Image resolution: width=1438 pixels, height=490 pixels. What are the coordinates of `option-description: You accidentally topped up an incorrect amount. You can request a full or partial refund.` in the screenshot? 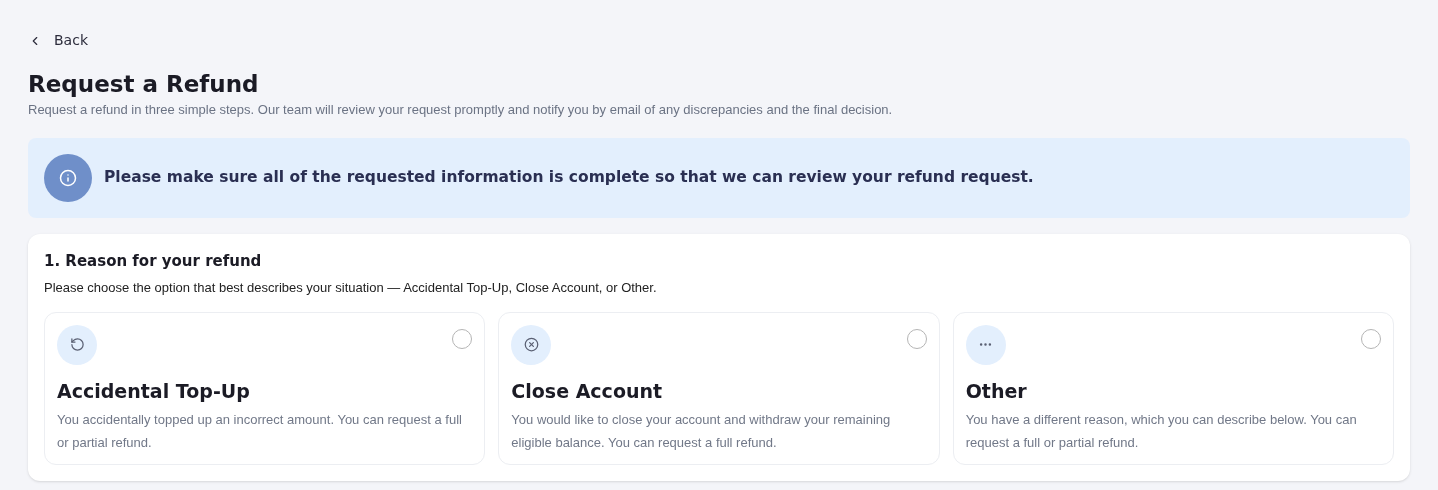 It's located at (260, 431).